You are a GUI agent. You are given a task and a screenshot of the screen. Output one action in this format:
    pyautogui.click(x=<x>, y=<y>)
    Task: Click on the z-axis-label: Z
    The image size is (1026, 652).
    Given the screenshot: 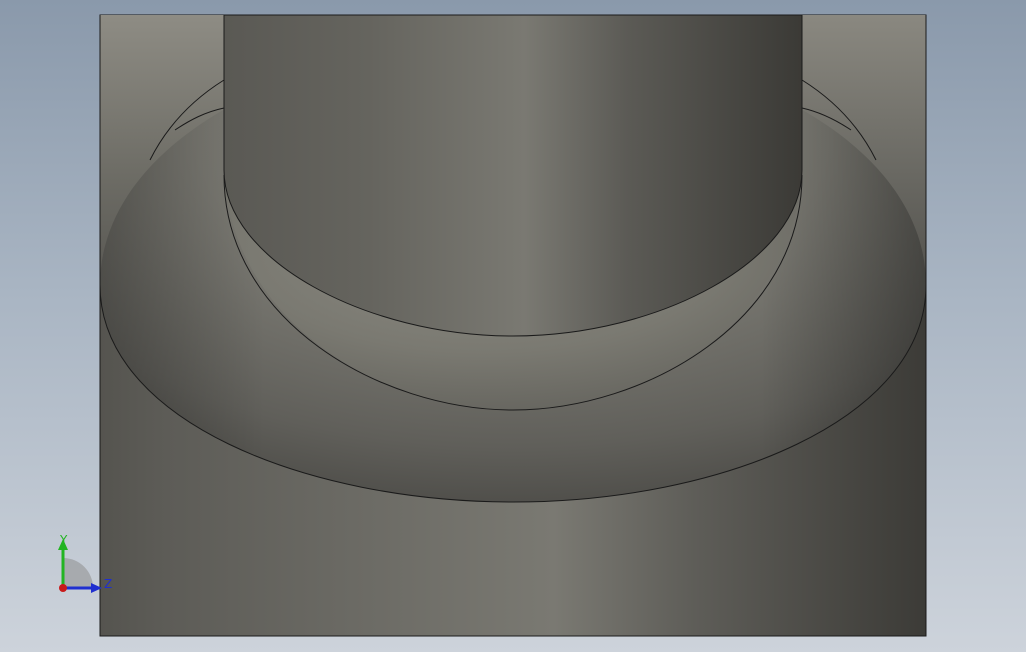 What is the action you would take?
    pyautogui.click(x=108, y=584)
    